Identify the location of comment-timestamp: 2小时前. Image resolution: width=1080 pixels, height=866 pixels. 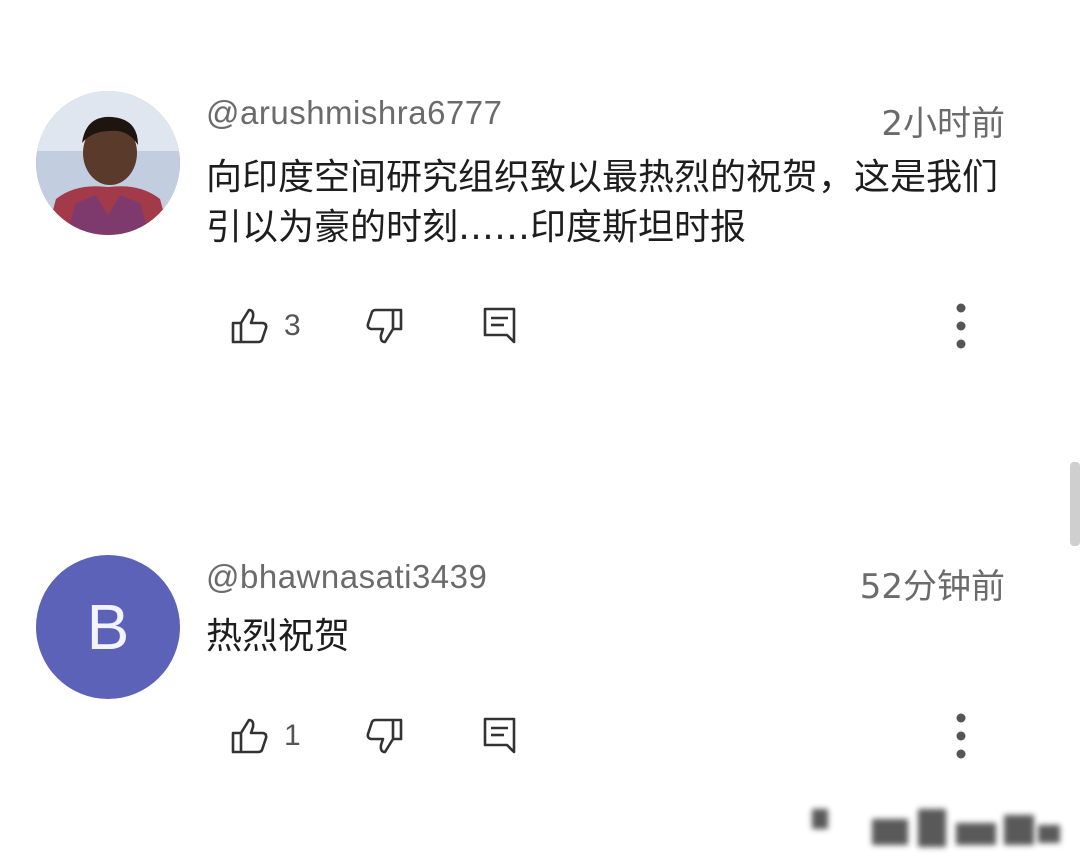
(943, 124).